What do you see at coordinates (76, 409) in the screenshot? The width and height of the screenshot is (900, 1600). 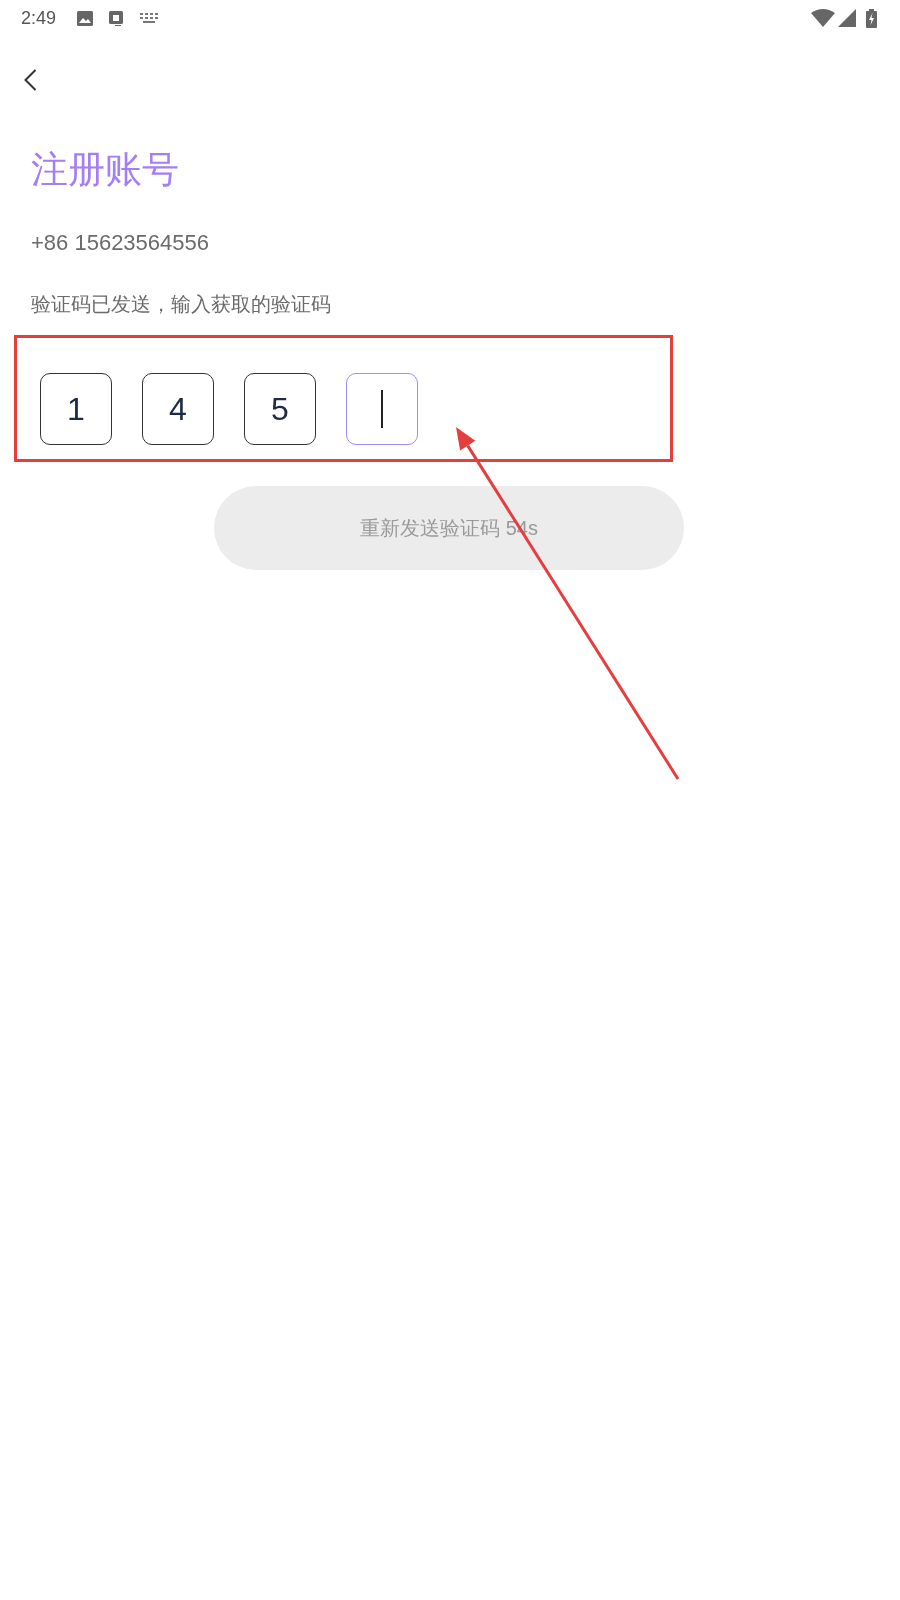 I see `code-box: 1` at bounding box center [76, 409].